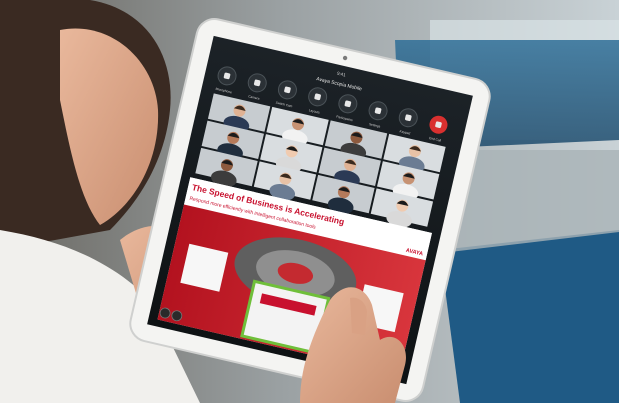 This screenshot has height=403, width=619. I want to click on blue-chair-seat, so click(529, 316).